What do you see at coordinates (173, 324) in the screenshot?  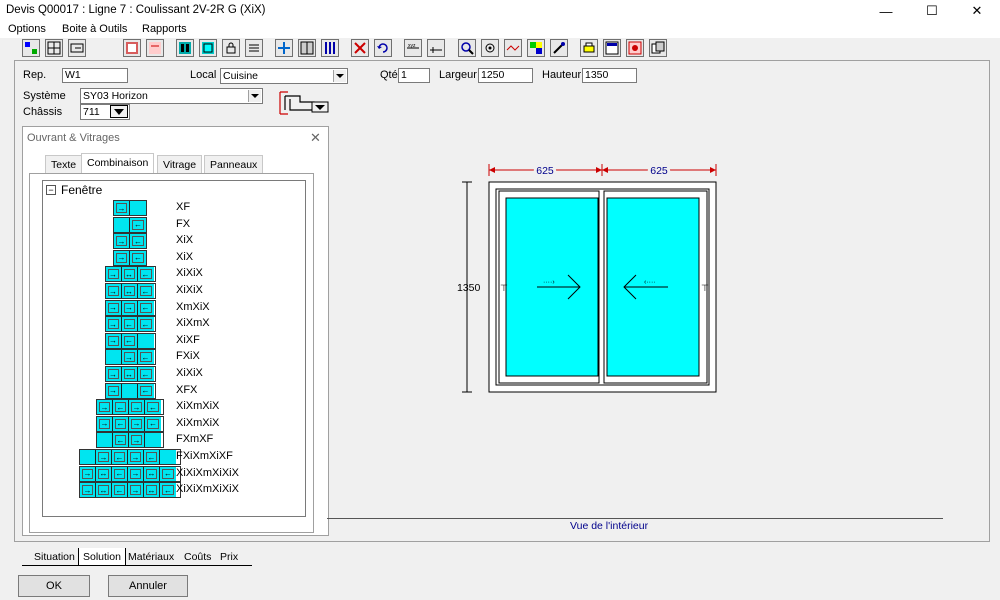 I see `combination-item: → ← ← XiXmX` at bounding box center [173, 324].